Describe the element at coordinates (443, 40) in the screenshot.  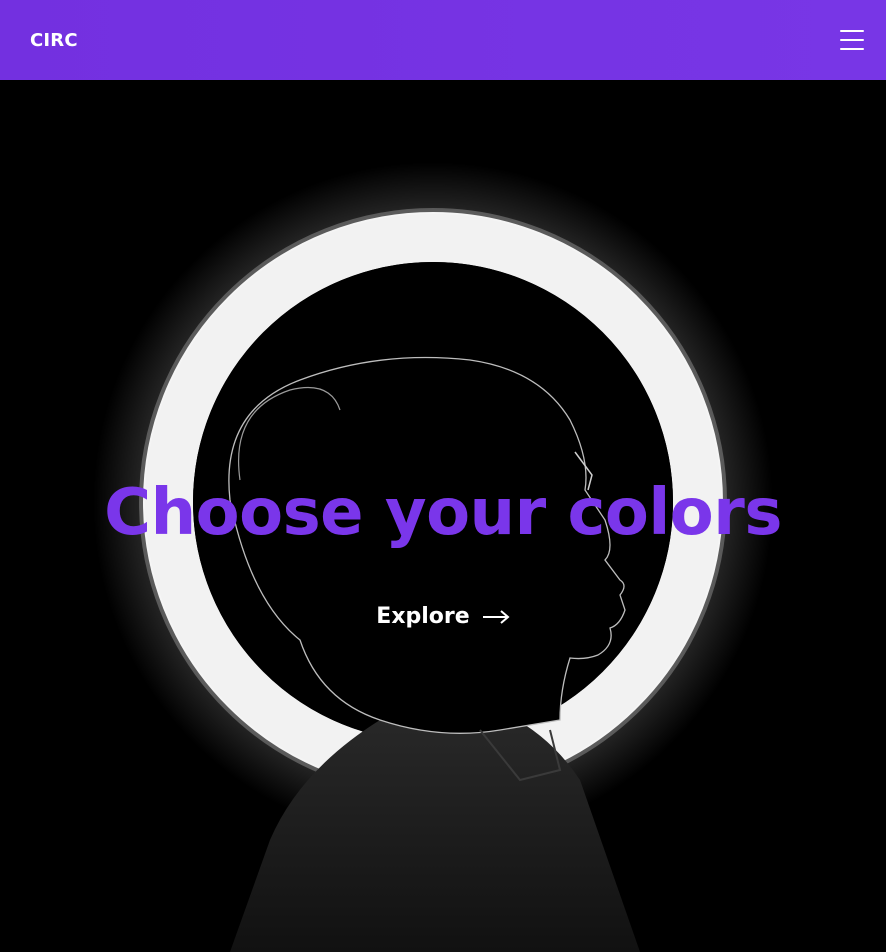
I see `top-navbar: CIRC` at that location.